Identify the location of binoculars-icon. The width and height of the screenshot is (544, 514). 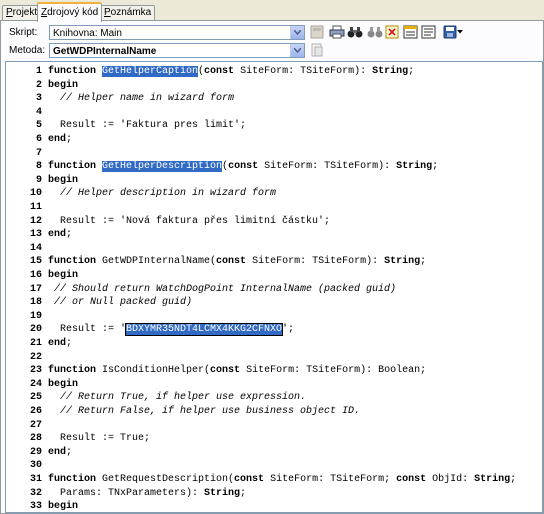
(355, 32).